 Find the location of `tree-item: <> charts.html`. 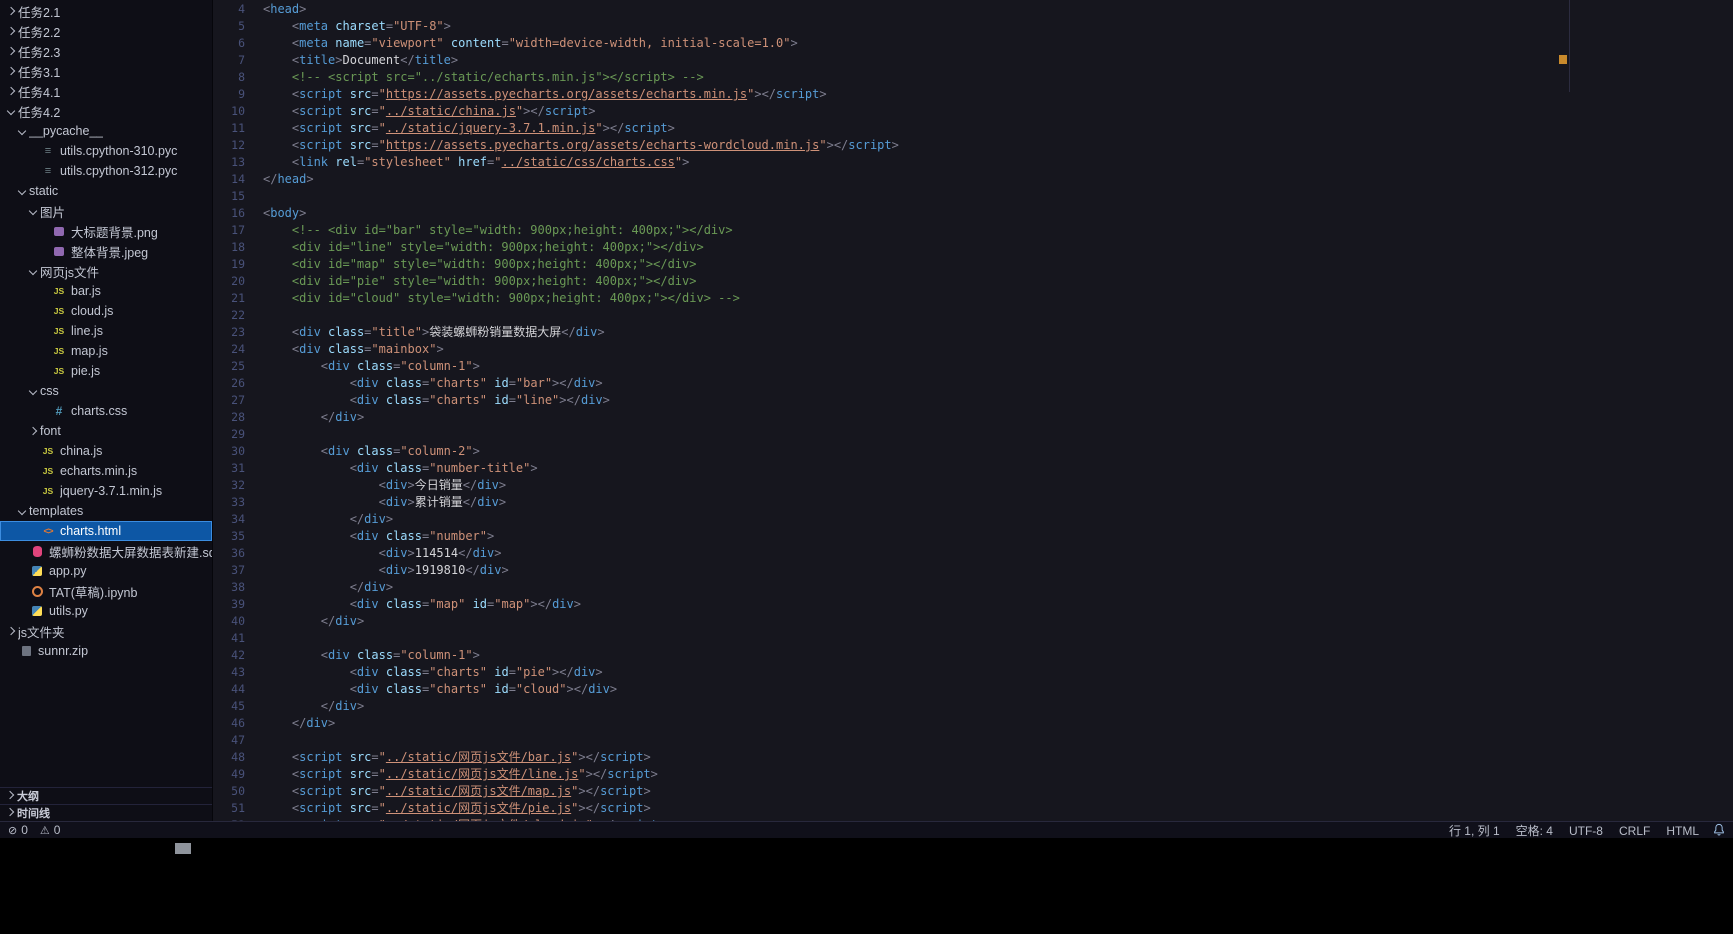

tree-item: <> charts.html is located at coordinates (106, 531).